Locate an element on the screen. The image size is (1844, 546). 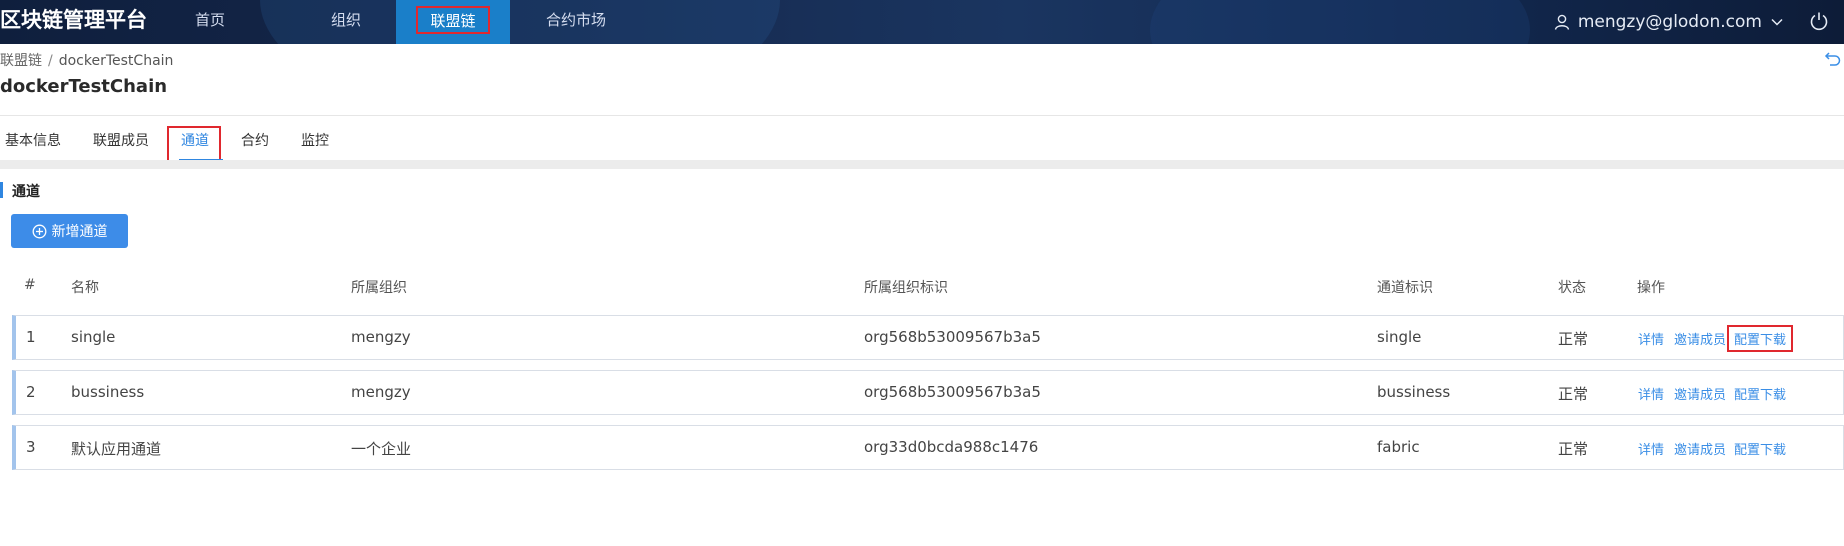
section-title: 通道 is located at coordinates (20, 191).